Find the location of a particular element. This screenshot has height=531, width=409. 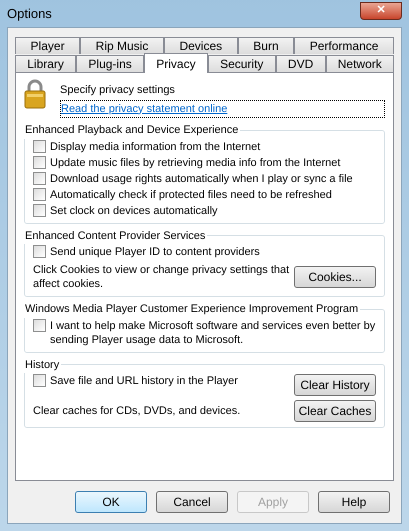

checkbox-label: Automatically check if protected files need to be refreshed is located at coordinates (191, 195).